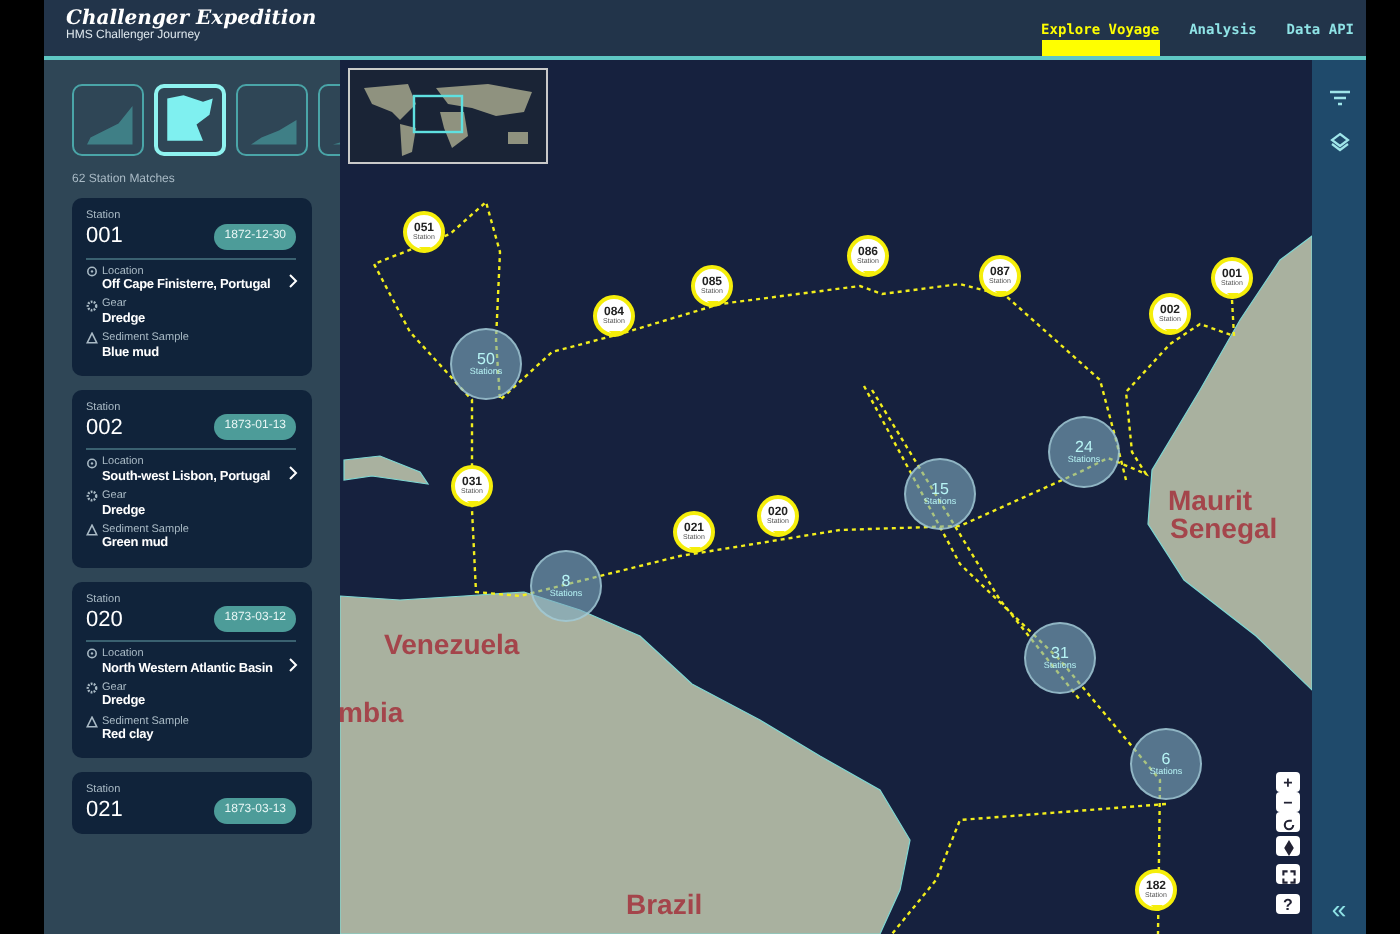 The width and height of the screenshot is (1400, 934). What do you see at coordinates (1288, 822) in the screenshot?
I see `rotate-icon` at bounding box center [1288, 822].